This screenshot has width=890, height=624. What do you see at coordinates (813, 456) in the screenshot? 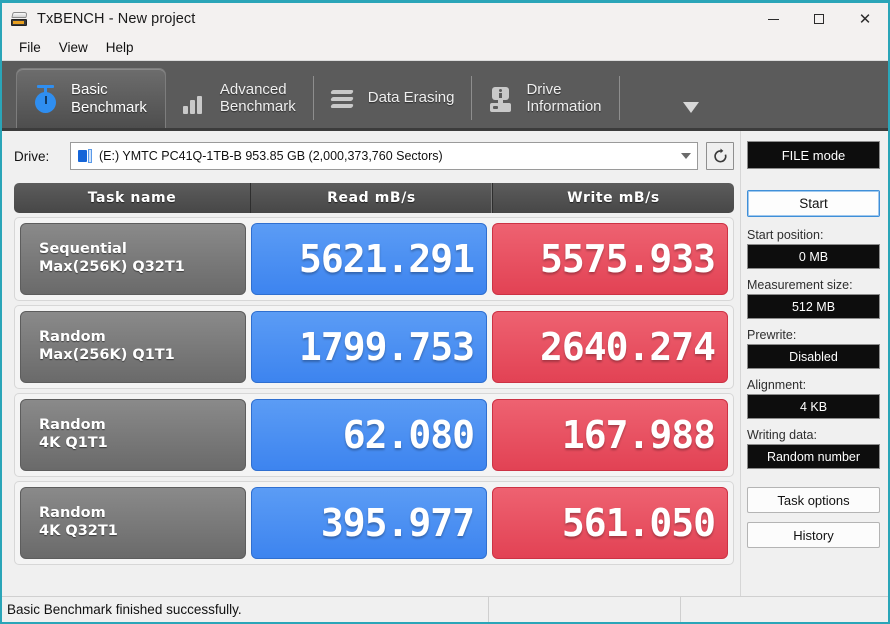
I see `writing-data-value: Random number` at bounding box center [813, 456].